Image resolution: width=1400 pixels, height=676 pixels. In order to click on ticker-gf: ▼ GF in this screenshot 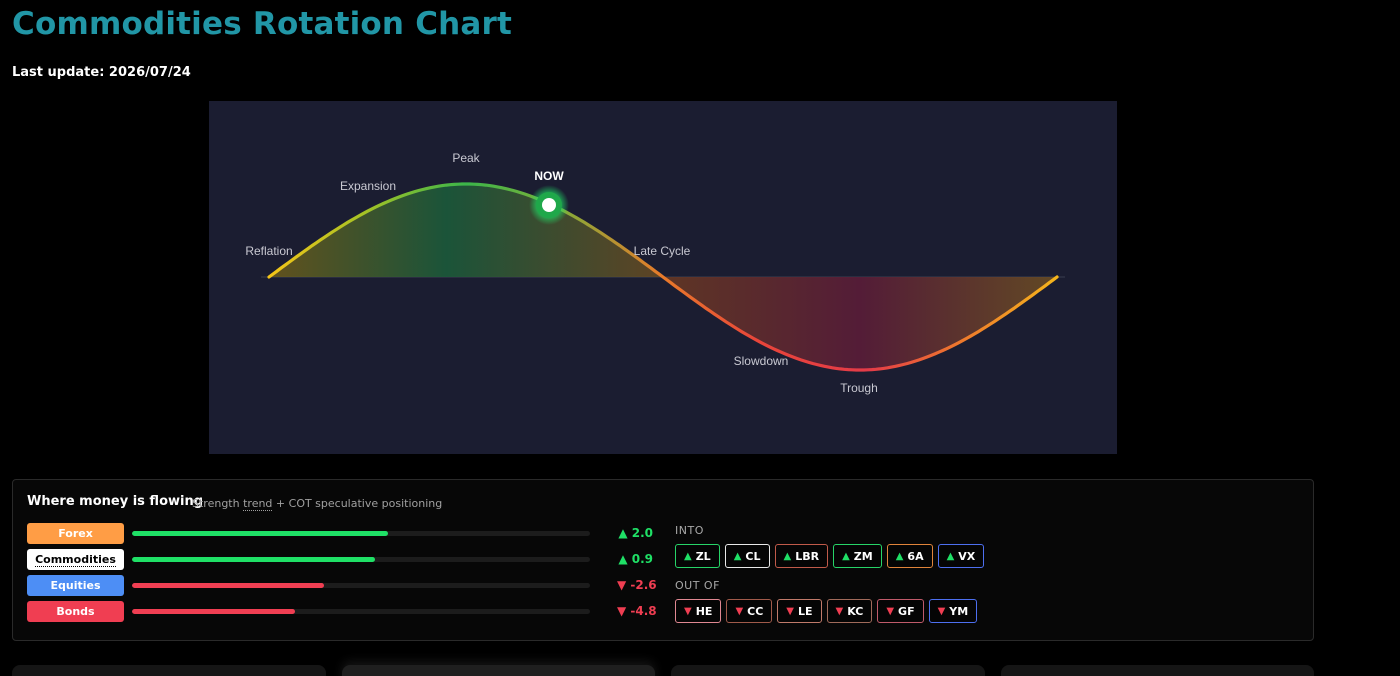, I will do `click(900, 611)`.